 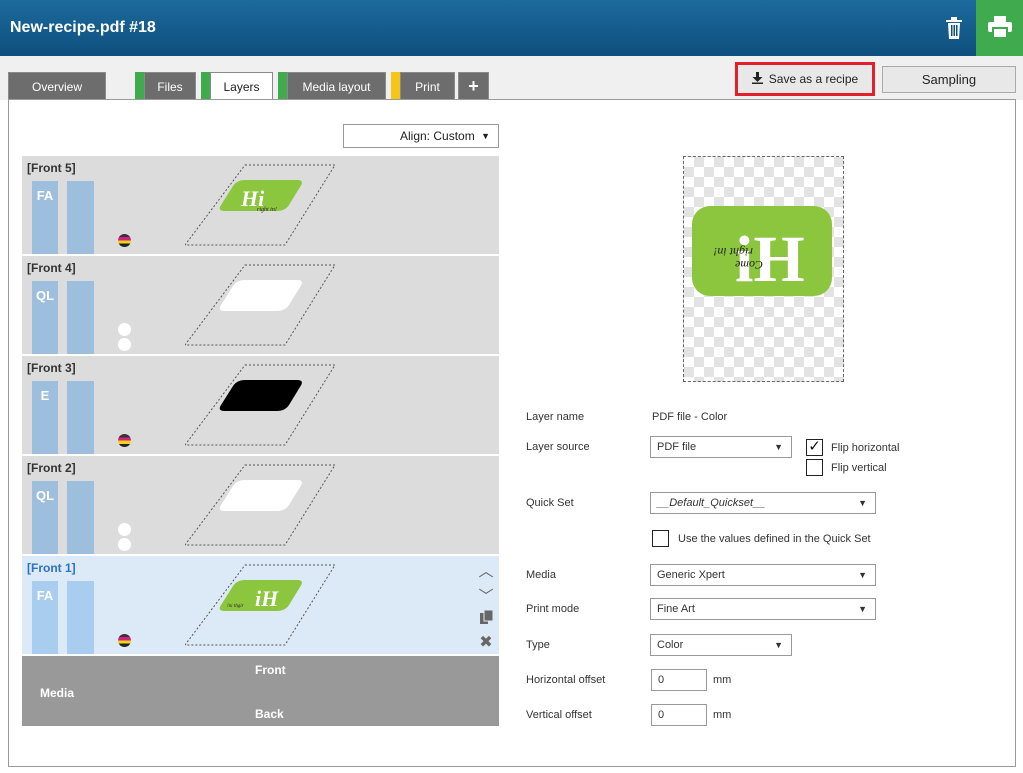 What do you see at coordinates (57, 693) in the screenshot?
I see `media-label: Media` at bounding box center [57, 693].